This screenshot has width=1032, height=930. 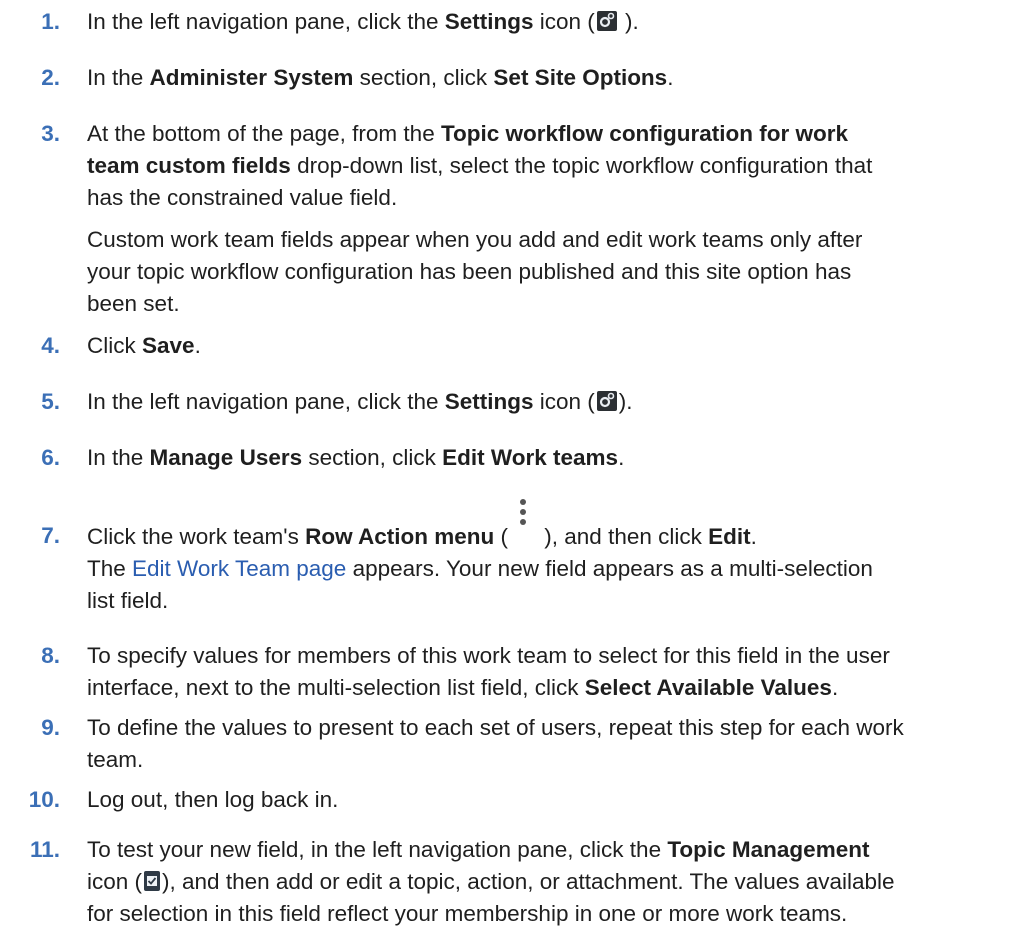 What do you see at coordinates (50, 457) in the screenshot?
I see `step-number: 6.` at bounding box center [50, 457].